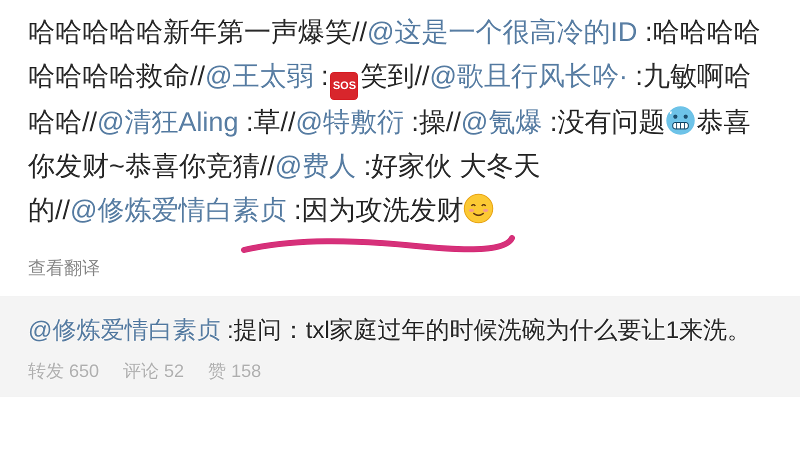  What do you see at coordinates (478, 208) in the screenshot?
I see `smiling-face-icon` at bounding box center [478, 208].